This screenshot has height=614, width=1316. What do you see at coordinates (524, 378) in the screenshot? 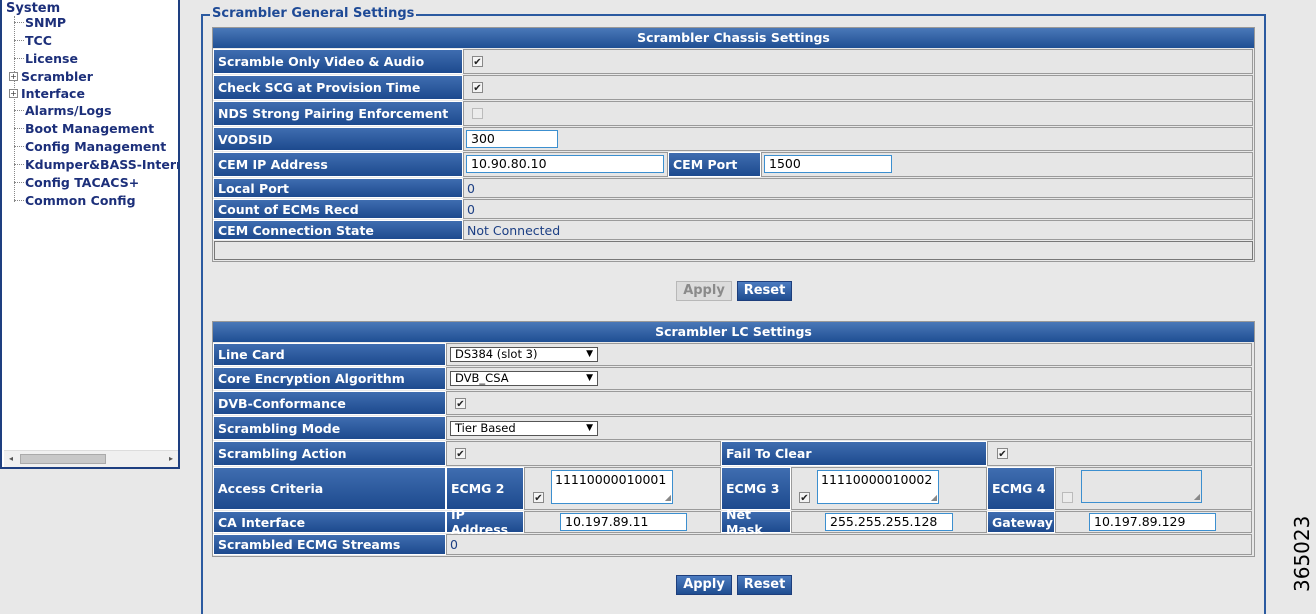
I see `algorithm-select: DVB_CSA ▼` at bounding box center [524, 378].